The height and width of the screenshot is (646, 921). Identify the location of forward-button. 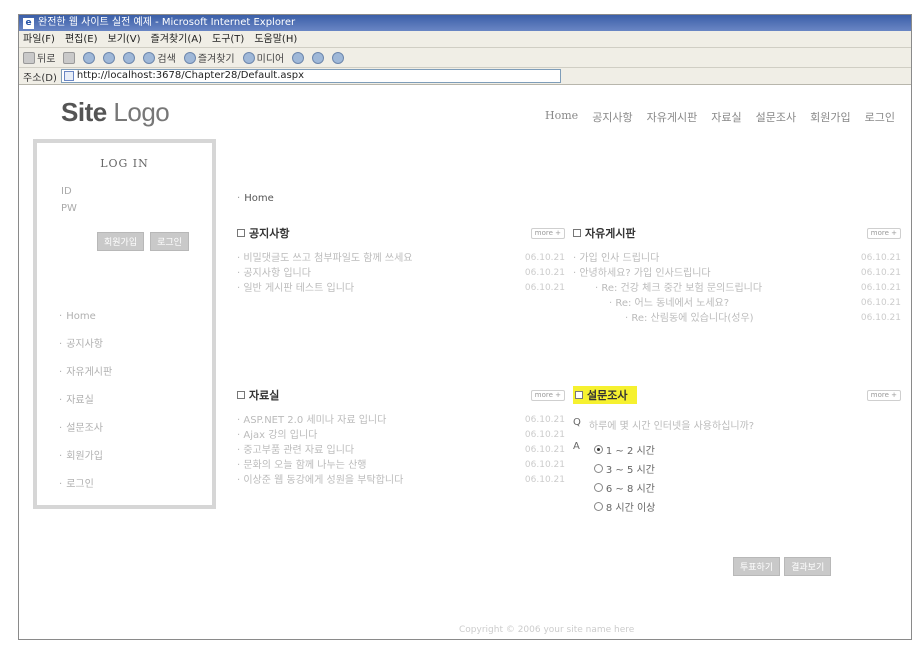
(69, 57).